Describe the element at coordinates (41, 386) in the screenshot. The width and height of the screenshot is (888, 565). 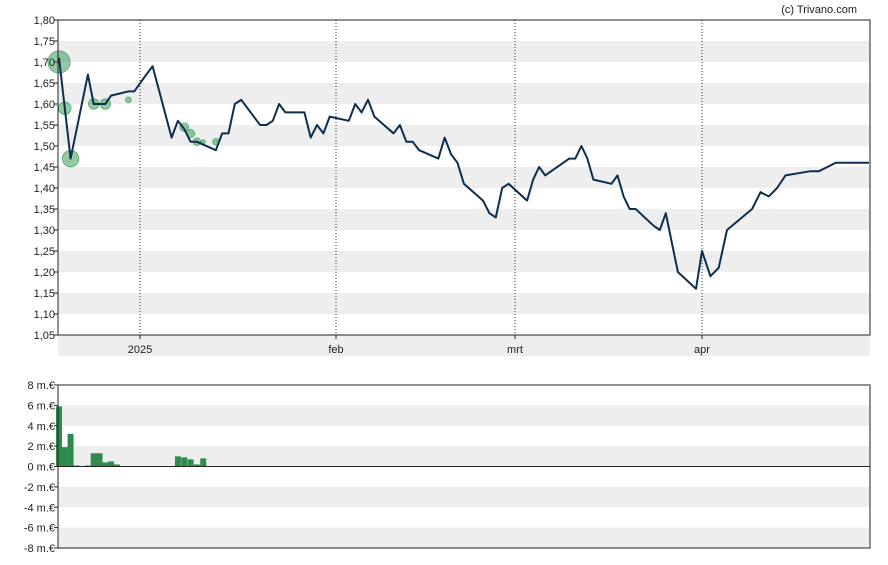
I see `volume-y-tick-label: 8 m.€` at that location.